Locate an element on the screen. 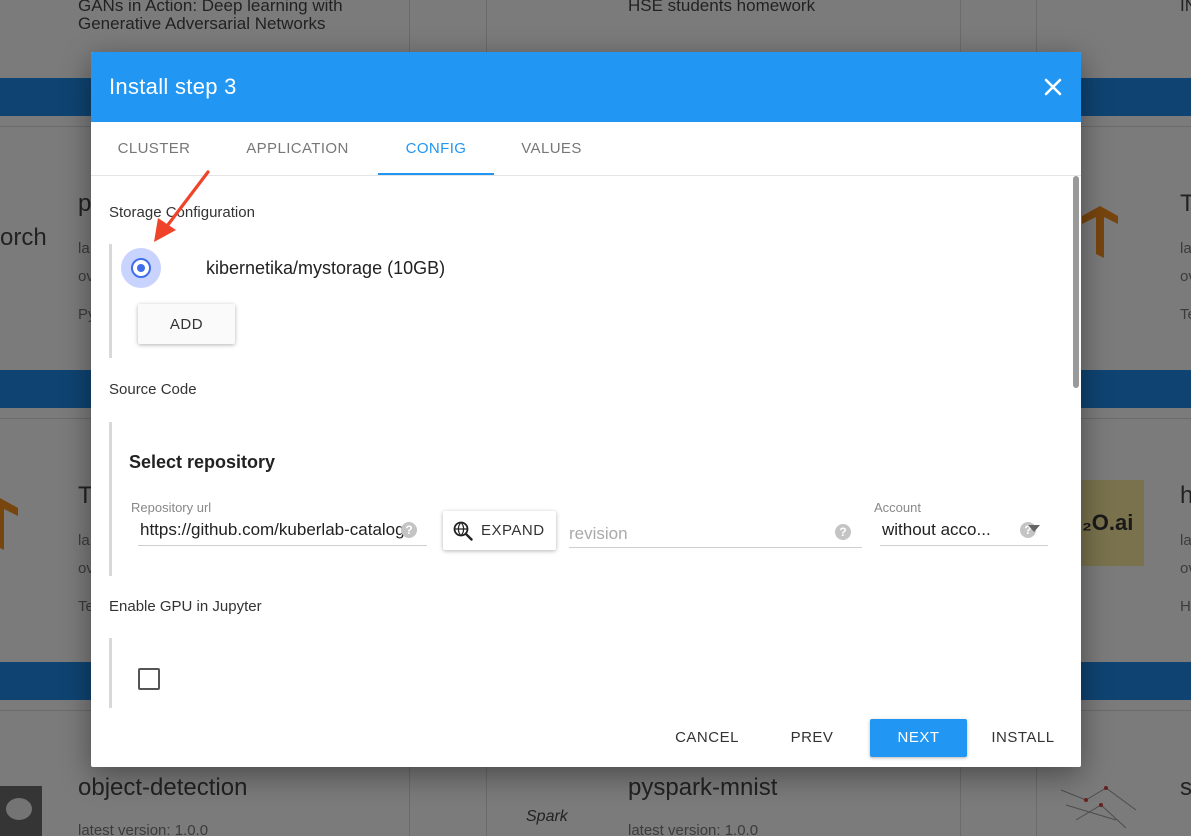  tab-application: APPLICATION is located at coordinates (297, 148).